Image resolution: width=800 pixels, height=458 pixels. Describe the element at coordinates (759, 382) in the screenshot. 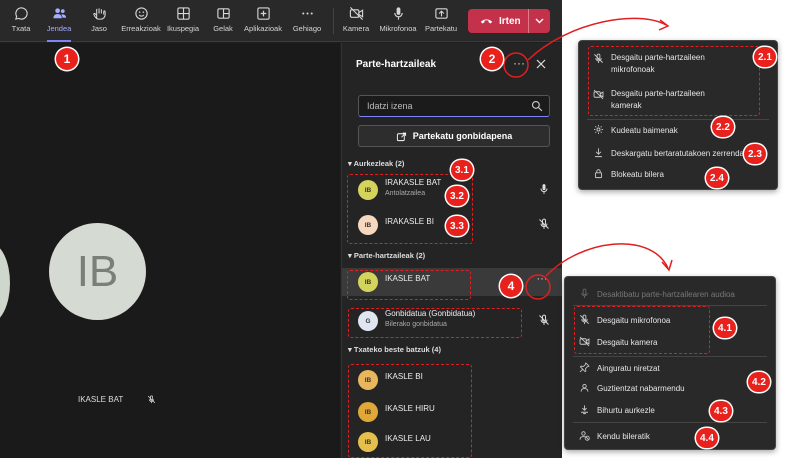

I see `callout-badge: 4.2` at that location.